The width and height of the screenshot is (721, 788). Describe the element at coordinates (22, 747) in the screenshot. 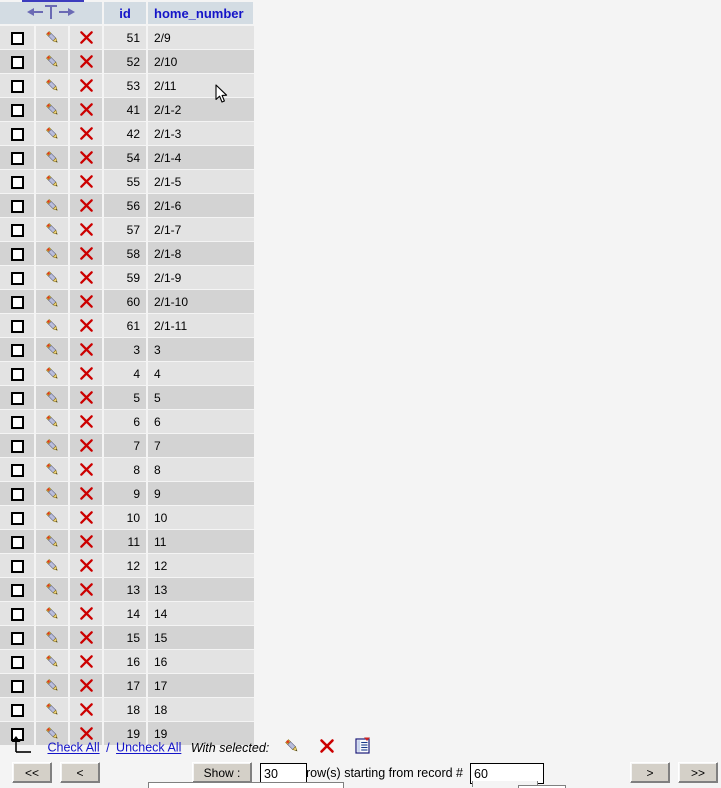

I see `arrow-up-select-icon` at that location.